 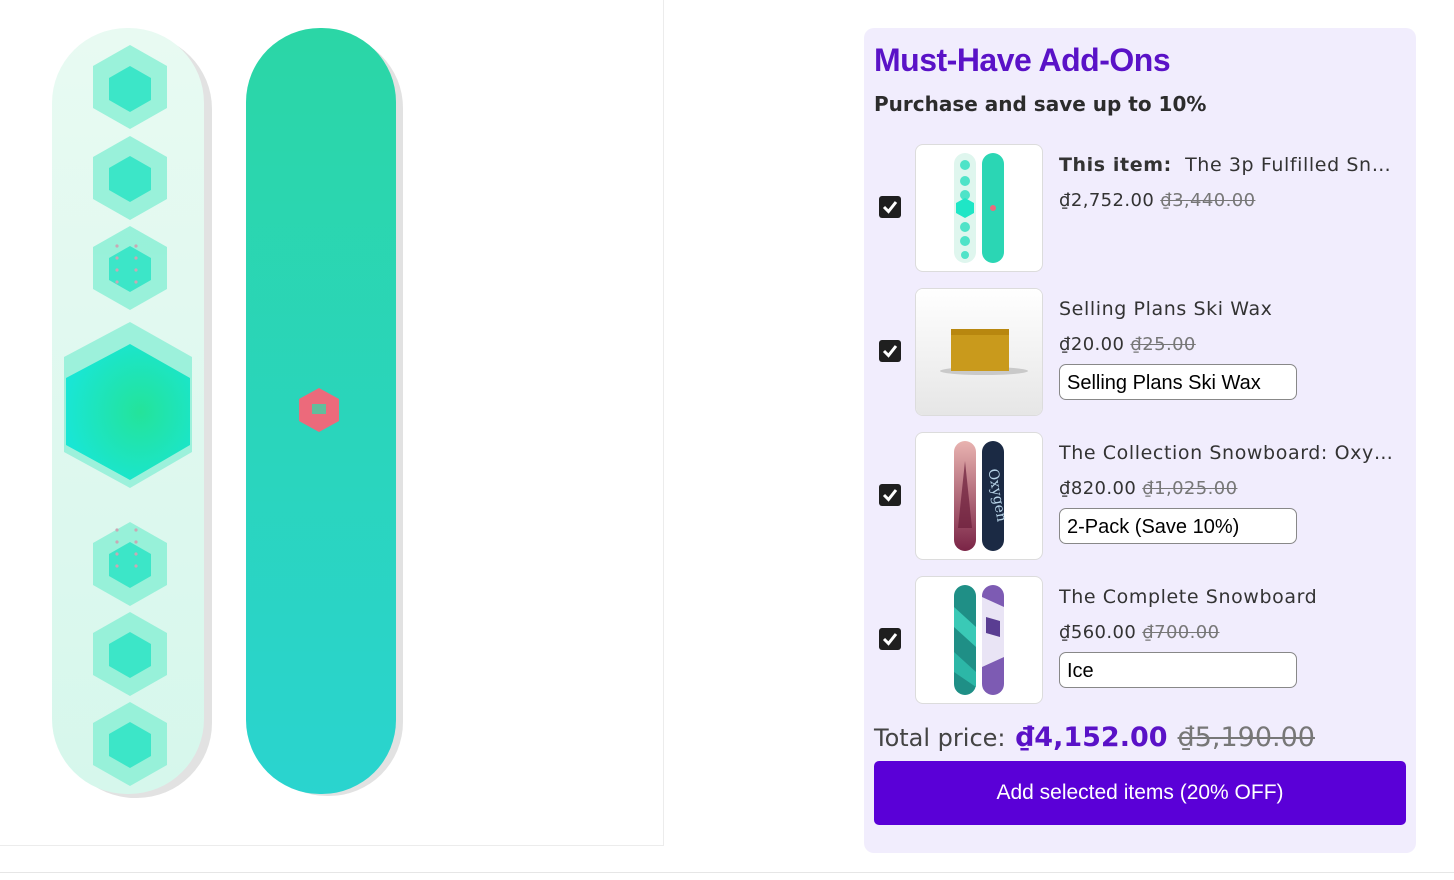 I want to click on snowboard-thumbnail-image, so click(x=979, y=208).